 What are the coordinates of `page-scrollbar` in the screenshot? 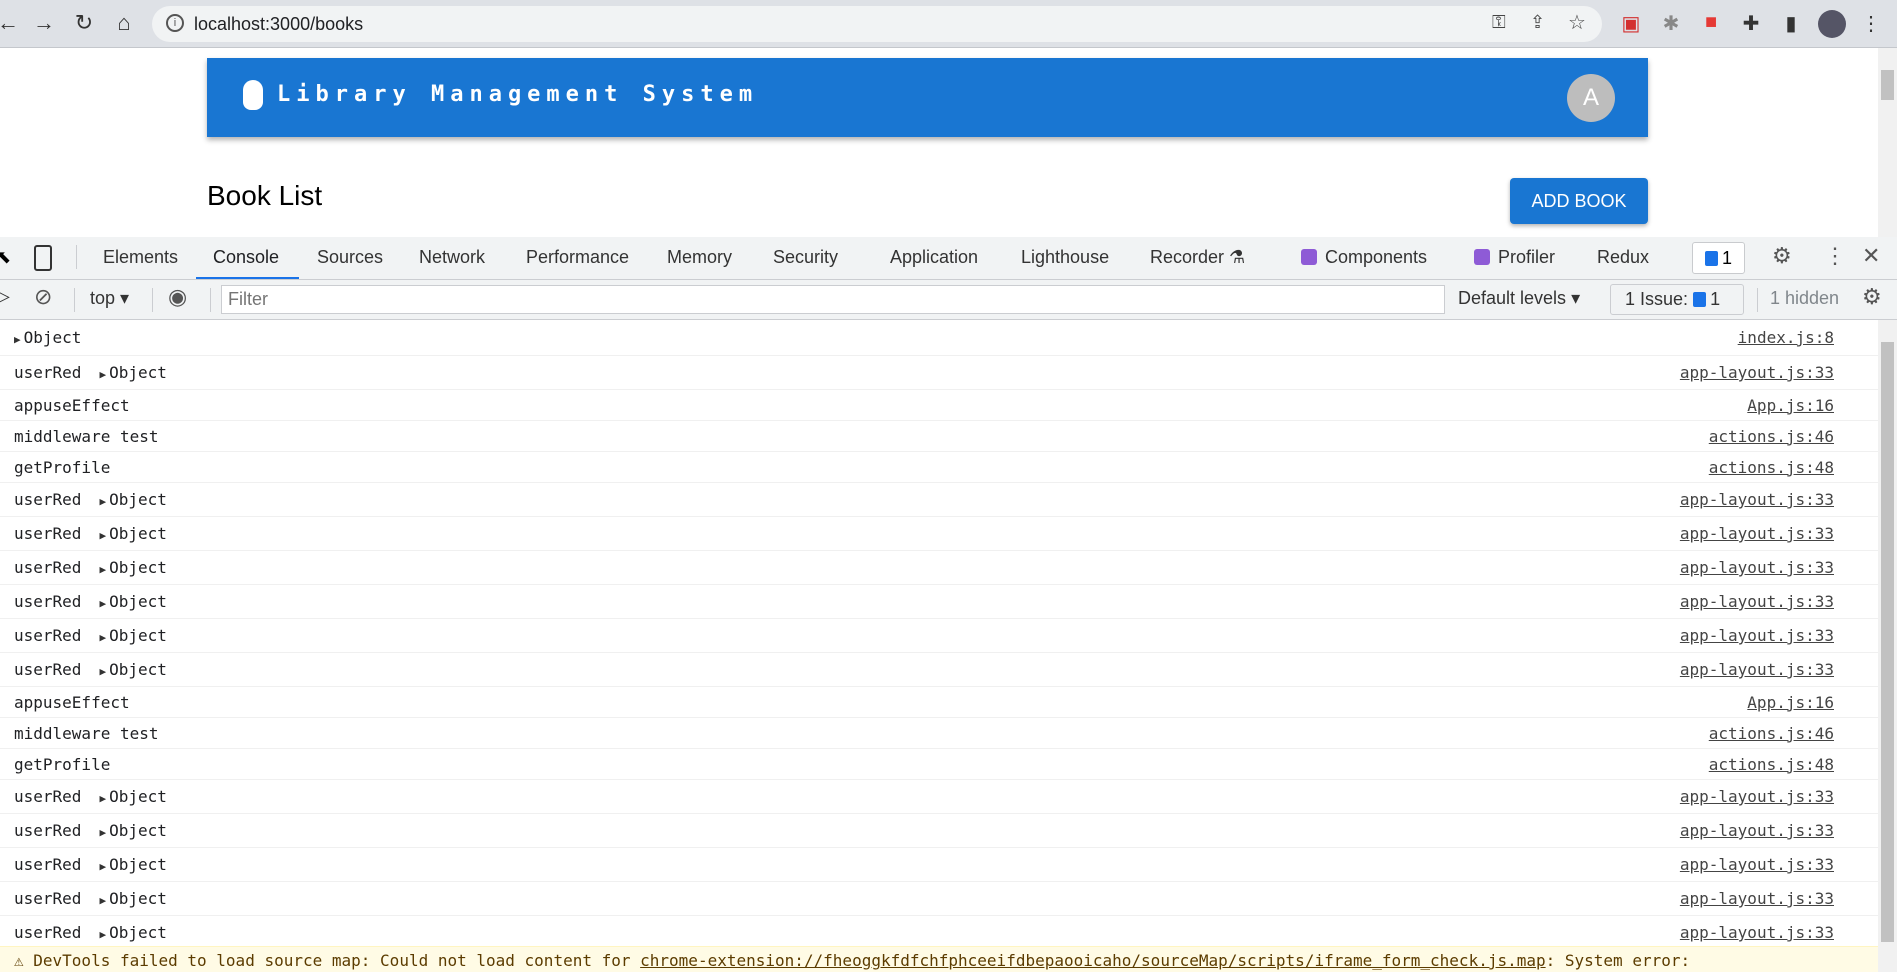 It's located at (1887, 142).